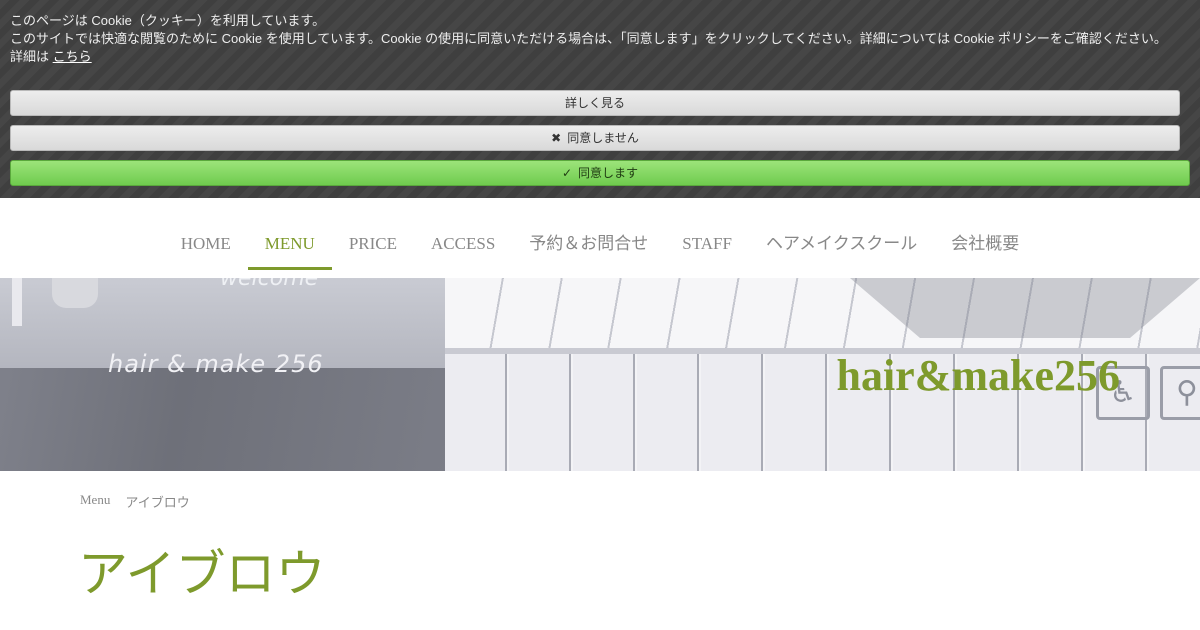  I want to click on hero-floor-text: hair & make 256, so click(216, 364).